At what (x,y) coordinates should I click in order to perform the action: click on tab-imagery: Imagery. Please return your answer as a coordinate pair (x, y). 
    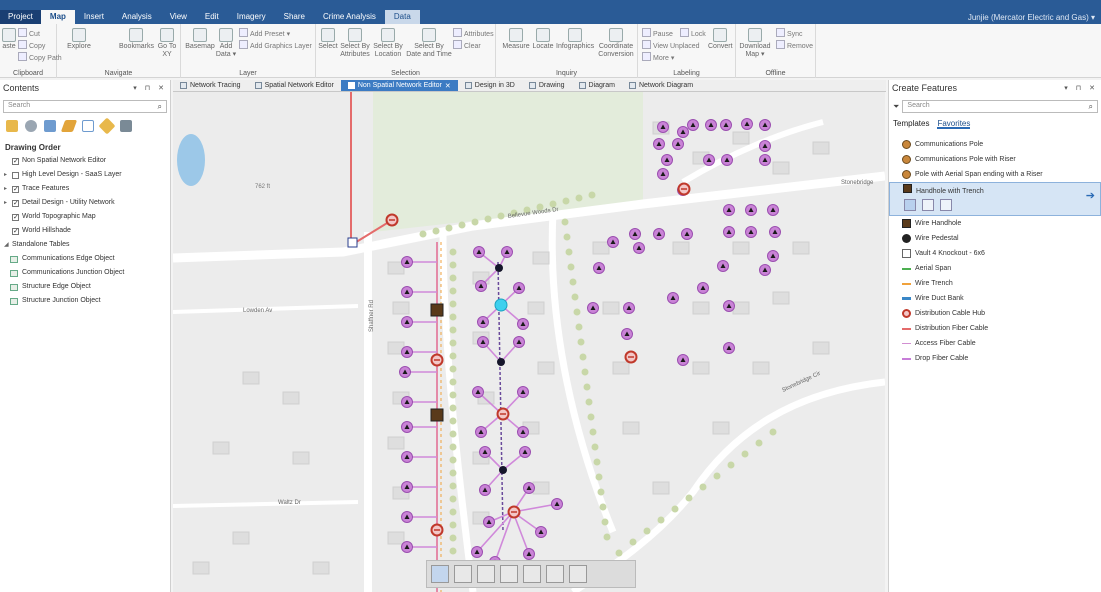
    Looking at the image, I should click on (251, 17).